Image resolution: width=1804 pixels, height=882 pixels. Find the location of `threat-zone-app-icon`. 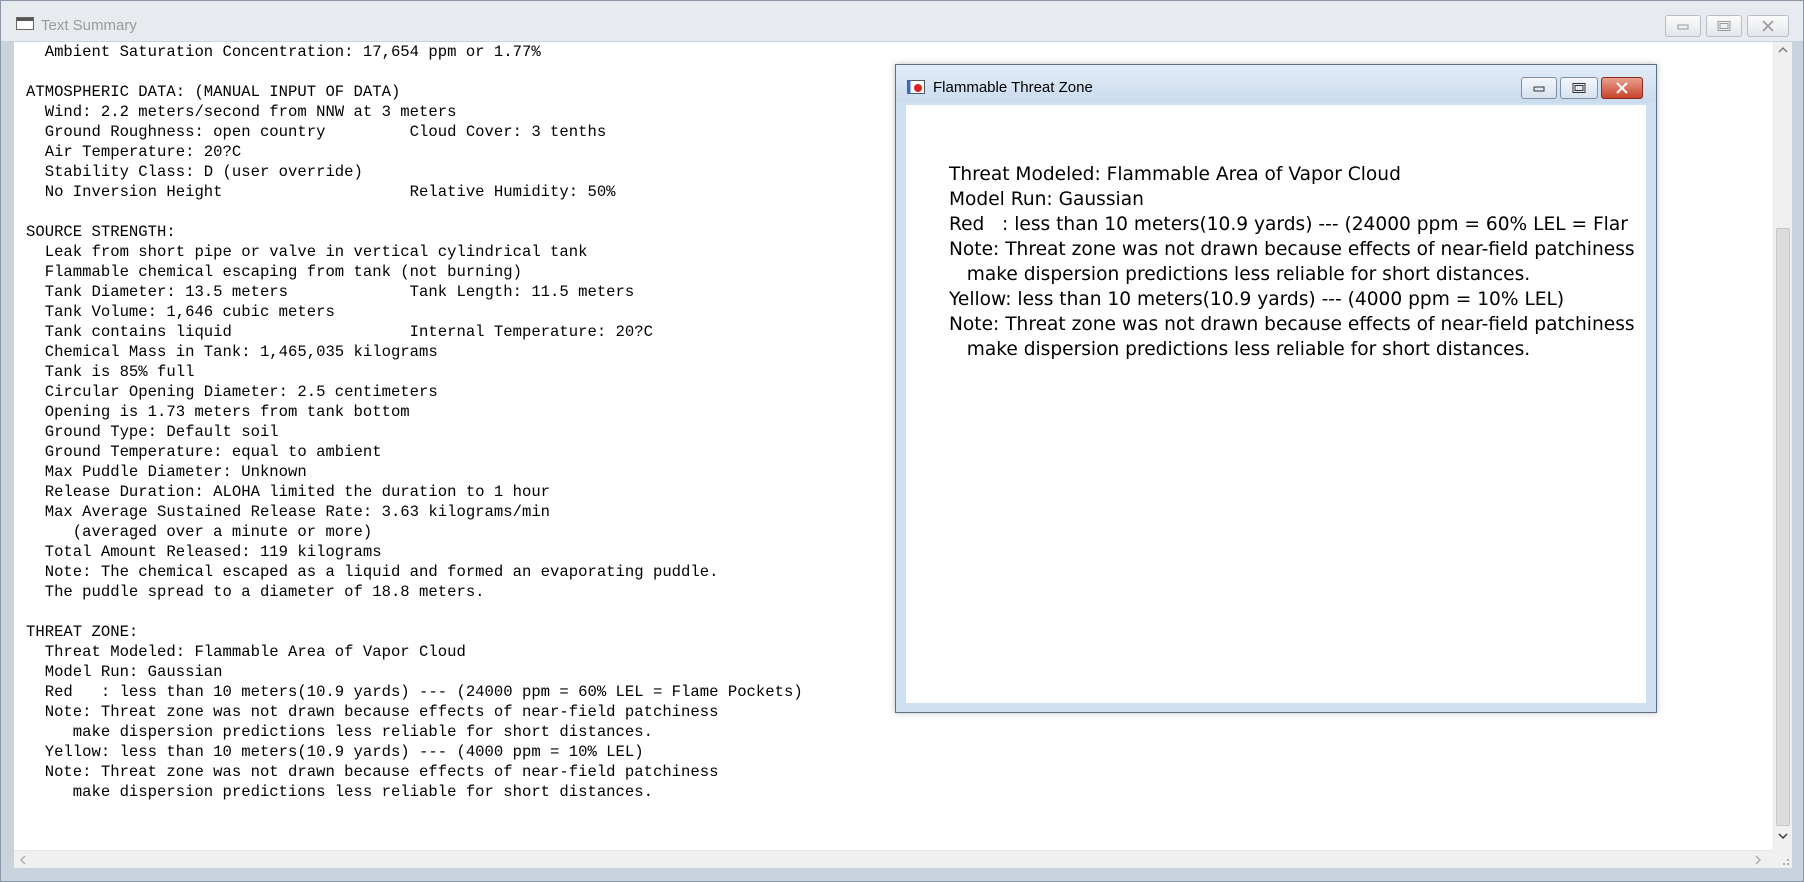

threat-zone-app-icon is located at coordinates (916, 87).